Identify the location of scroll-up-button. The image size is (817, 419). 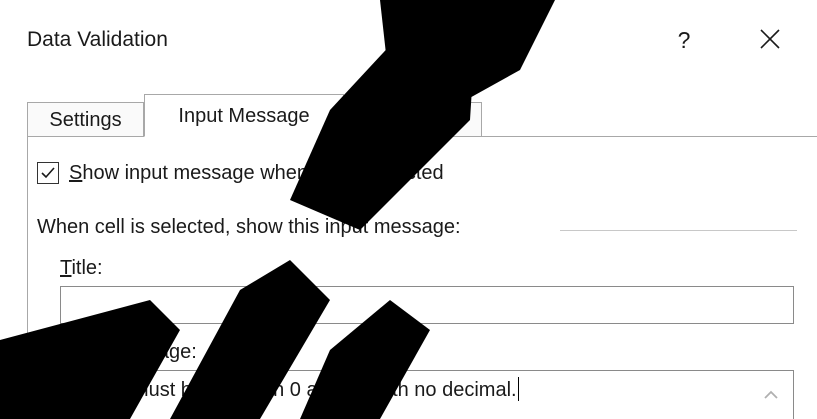
(771, 395).